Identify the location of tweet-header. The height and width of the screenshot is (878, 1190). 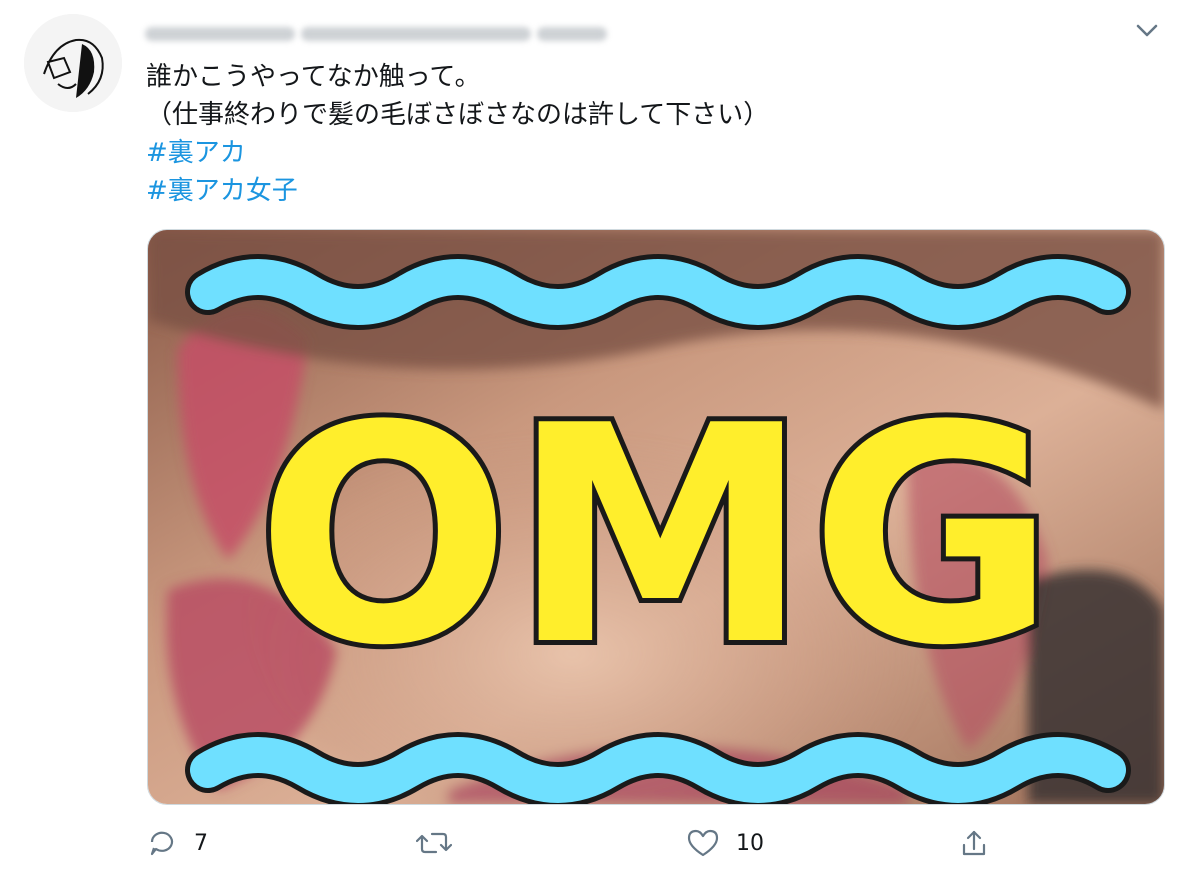
(376, 34).